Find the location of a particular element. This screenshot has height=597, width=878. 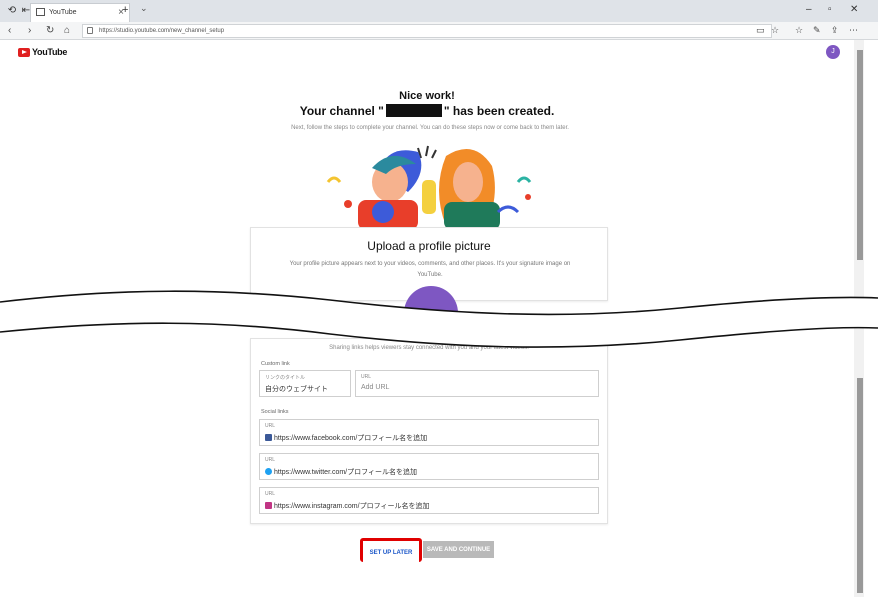

set-up-later-button: SET UP LATER is located at coordinates (391, 553).